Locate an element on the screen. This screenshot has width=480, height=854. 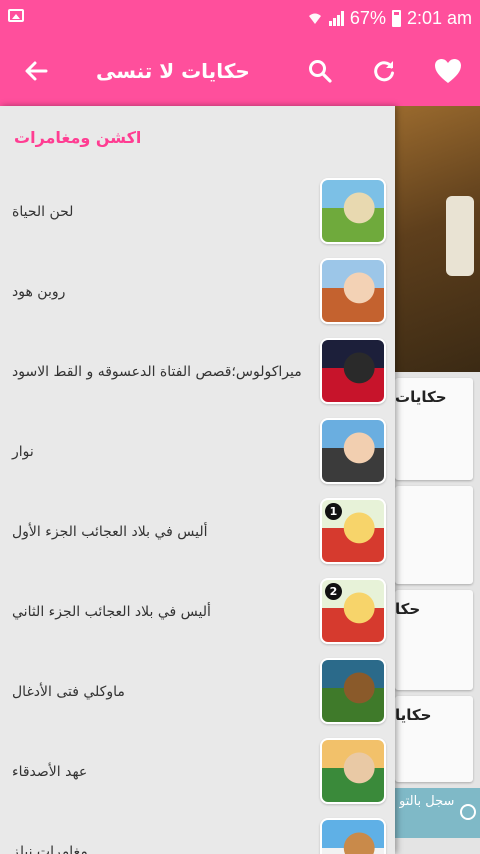
app-bar: حكايات لا تنسى is located at coordinates (240, 71).